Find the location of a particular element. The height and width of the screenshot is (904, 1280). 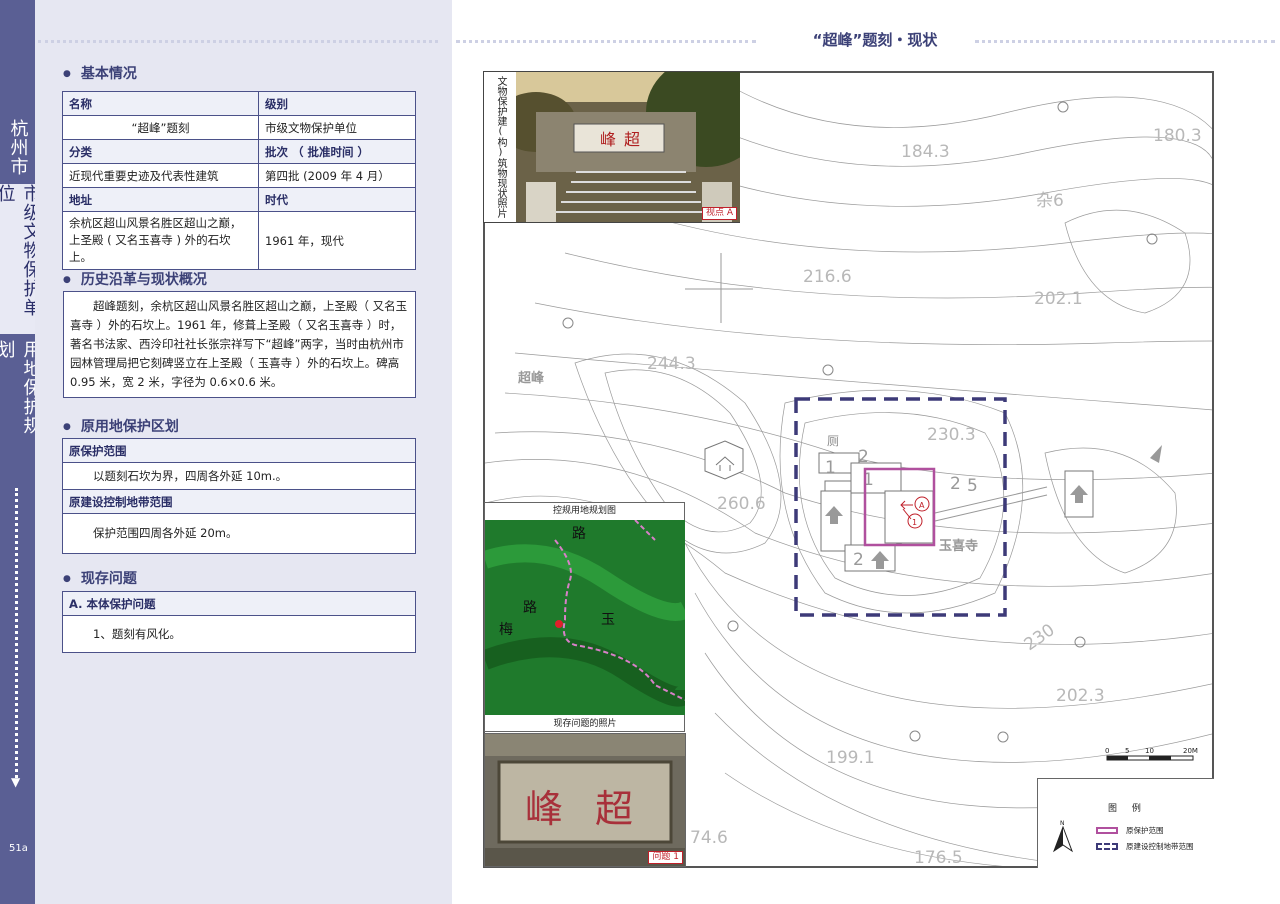

stone-steps-photo-svg: 峰 超 is located at coordinates (628, 147).